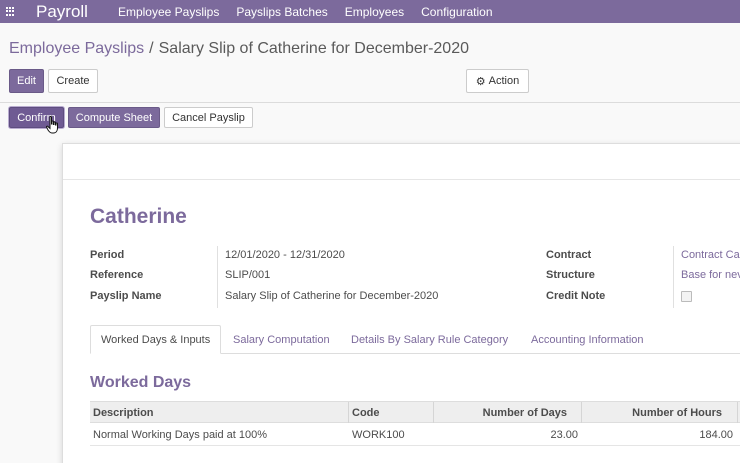  What do you see at coordinates (500, 412) in the screenshot?
I see `column-number-of-days: Number of Days` at bounding box center [500, 412].